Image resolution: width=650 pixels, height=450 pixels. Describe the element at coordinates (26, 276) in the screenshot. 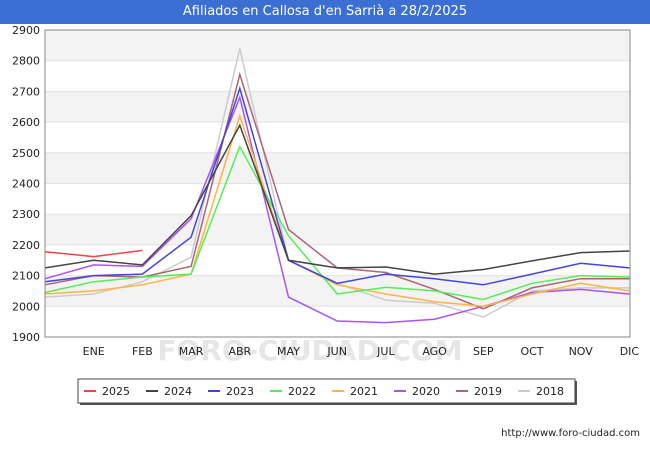

I see `y-tick-label: 2100` at that location.